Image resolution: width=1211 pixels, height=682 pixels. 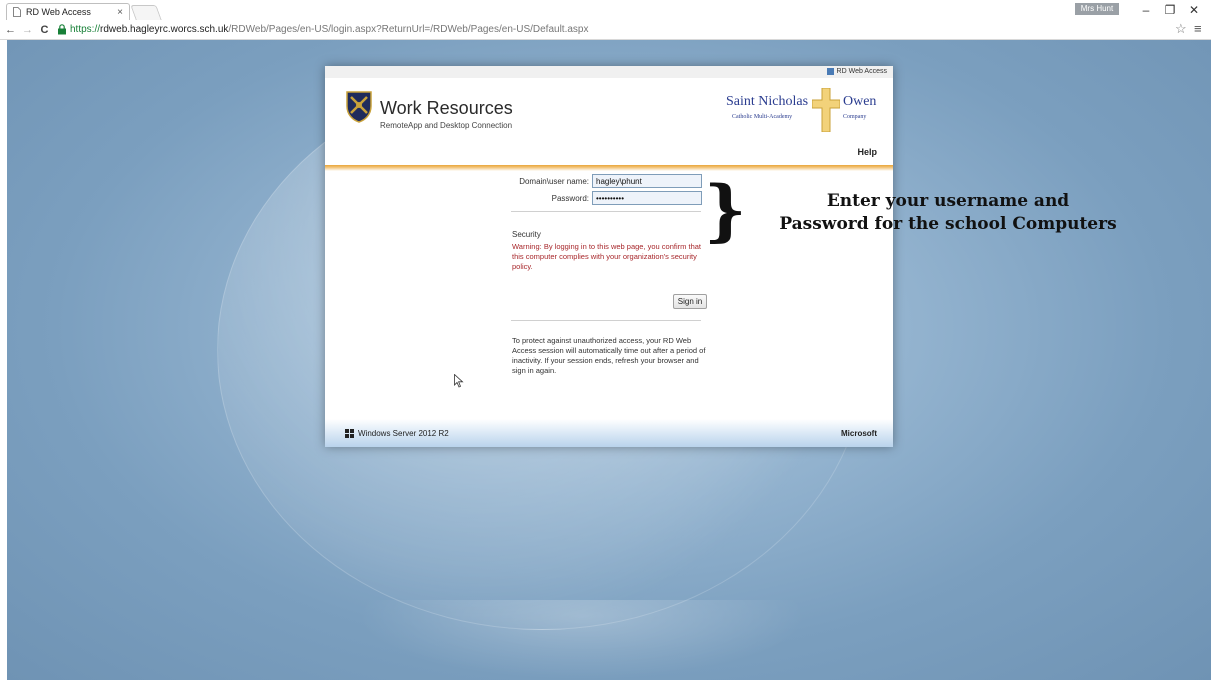 I want to click on windows-server-label: Windows Server 2012 R2, so click(x=403, y=433).